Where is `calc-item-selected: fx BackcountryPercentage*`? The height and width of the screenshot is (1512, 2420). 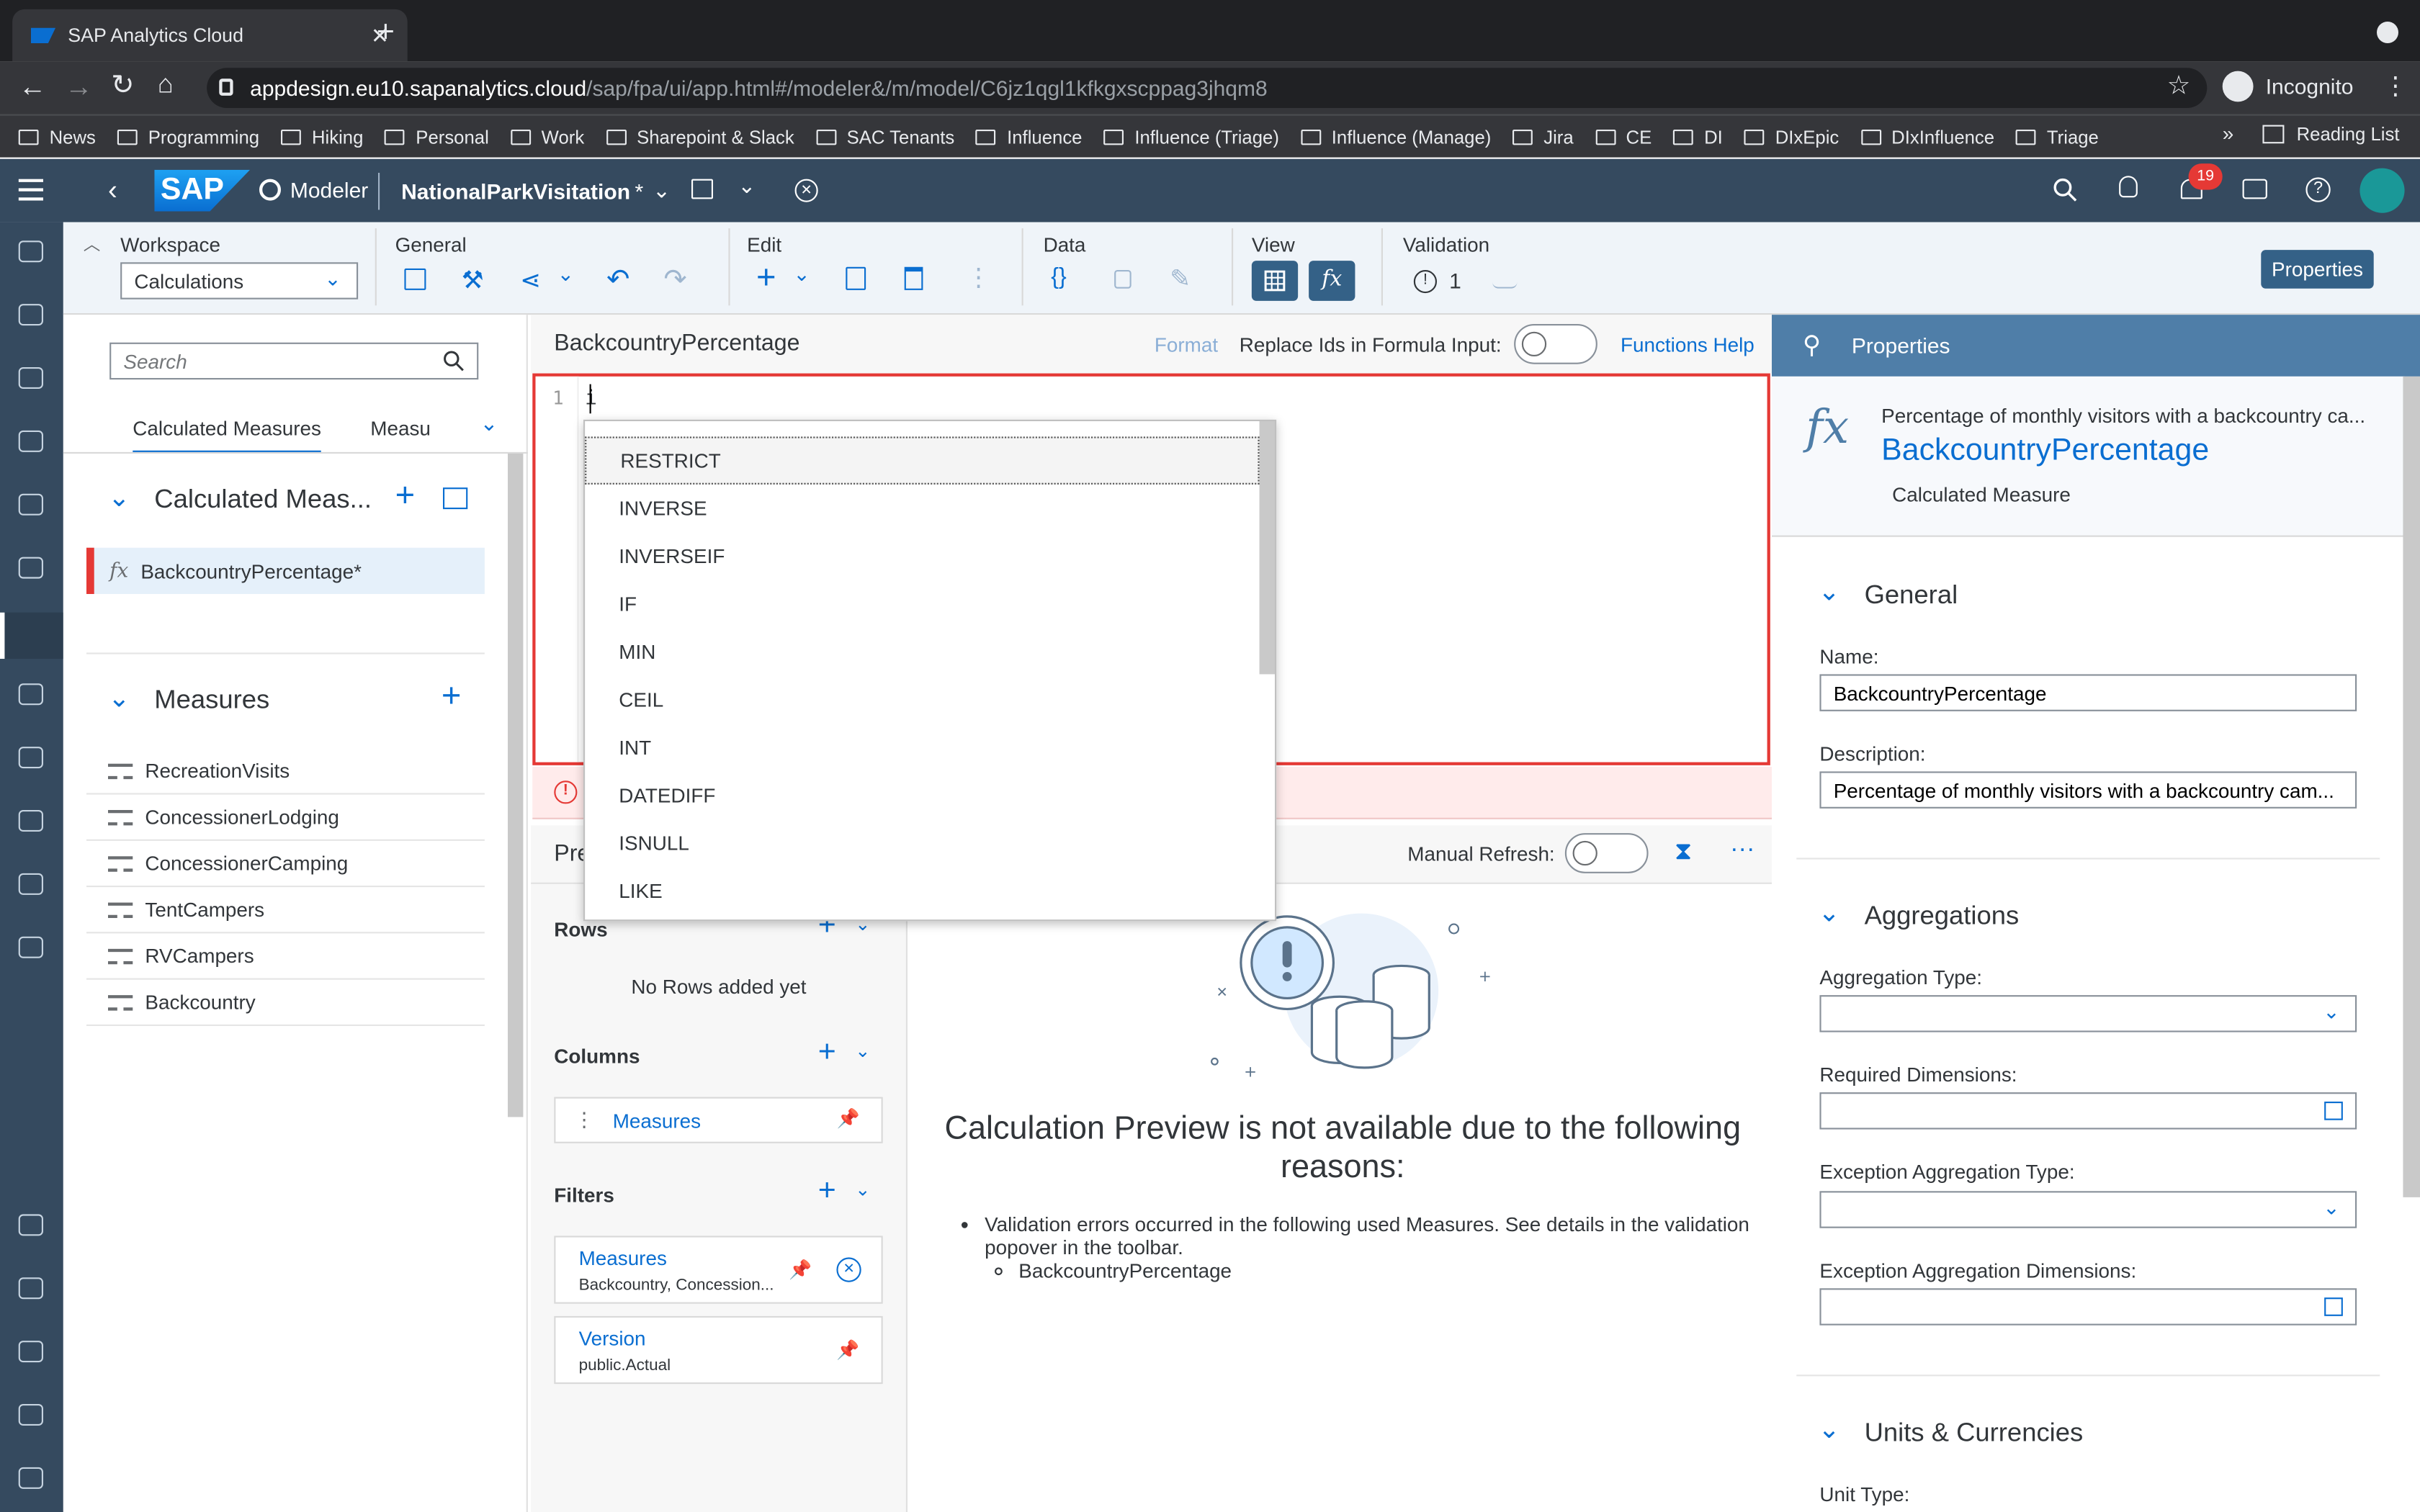
calc-item-selected: fx BackcountryPercentage* is located at coordinates (285, 570).